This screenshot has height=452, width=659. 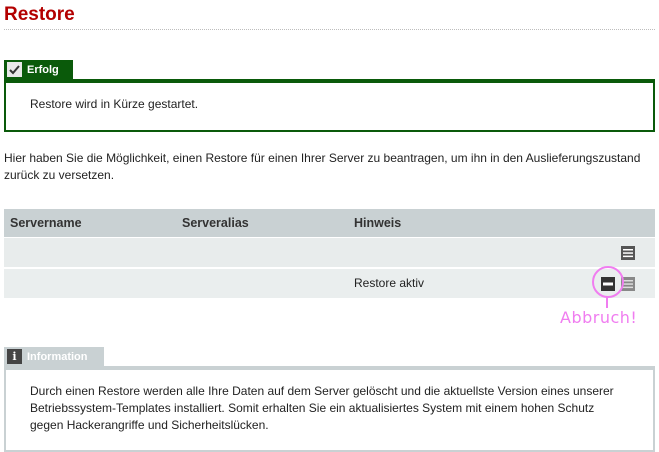 I want to click on table-header: Servername Serveralias Hinweis, so click(x=329, y=223).